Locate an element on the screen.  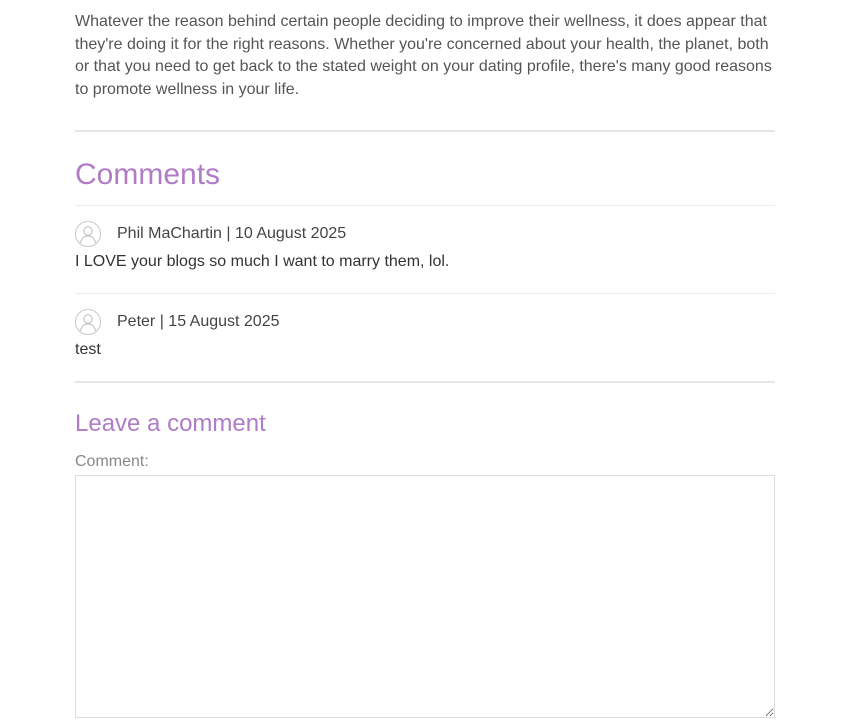
comment-meta: Peter | 15 August 2025 is located at coordinates (198, 321).